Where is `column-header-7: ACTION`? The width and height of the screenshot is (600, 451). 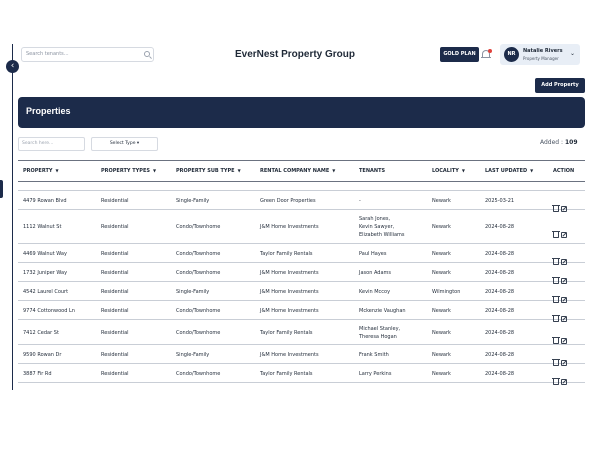 column-header-7: ACTION is located at coordinates (563, 171).